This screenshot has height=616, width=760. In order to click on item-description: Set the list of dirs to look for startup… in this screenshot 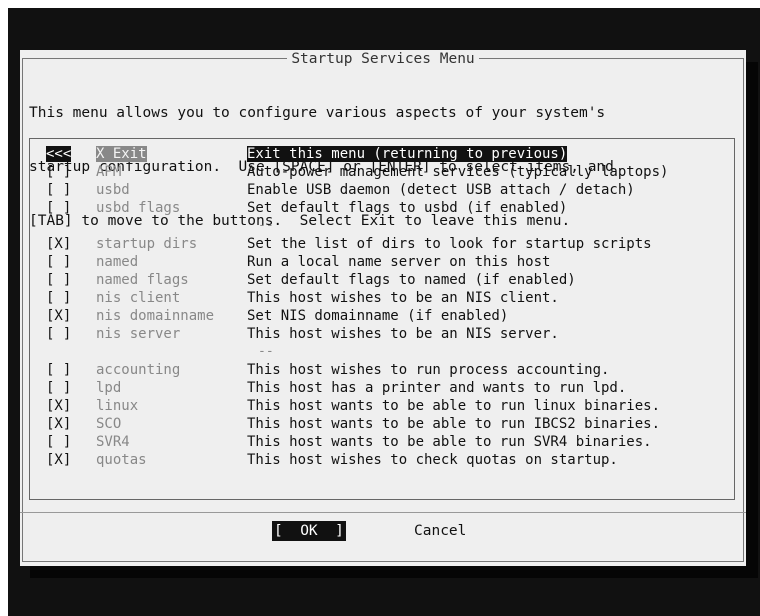, I will do `click(449, 244)`.